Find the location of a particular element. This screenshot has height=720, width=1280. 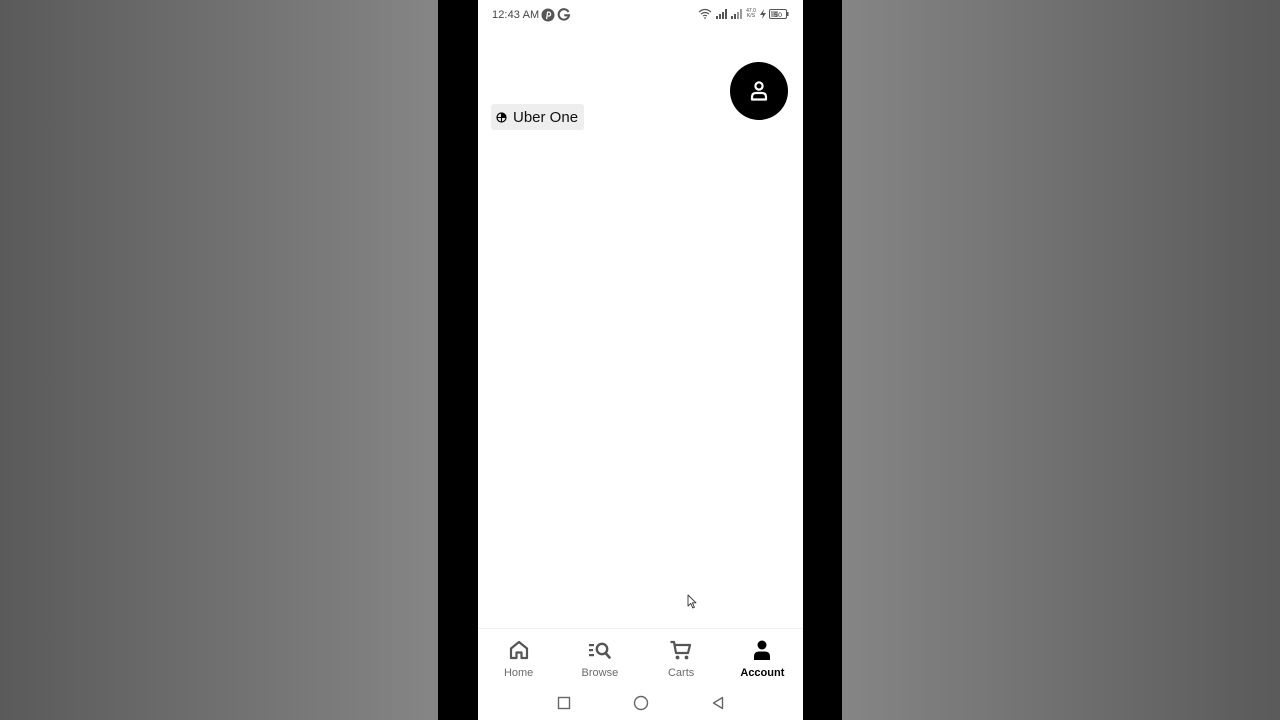

profile-avatar-button is located at coordinates (759, 91).